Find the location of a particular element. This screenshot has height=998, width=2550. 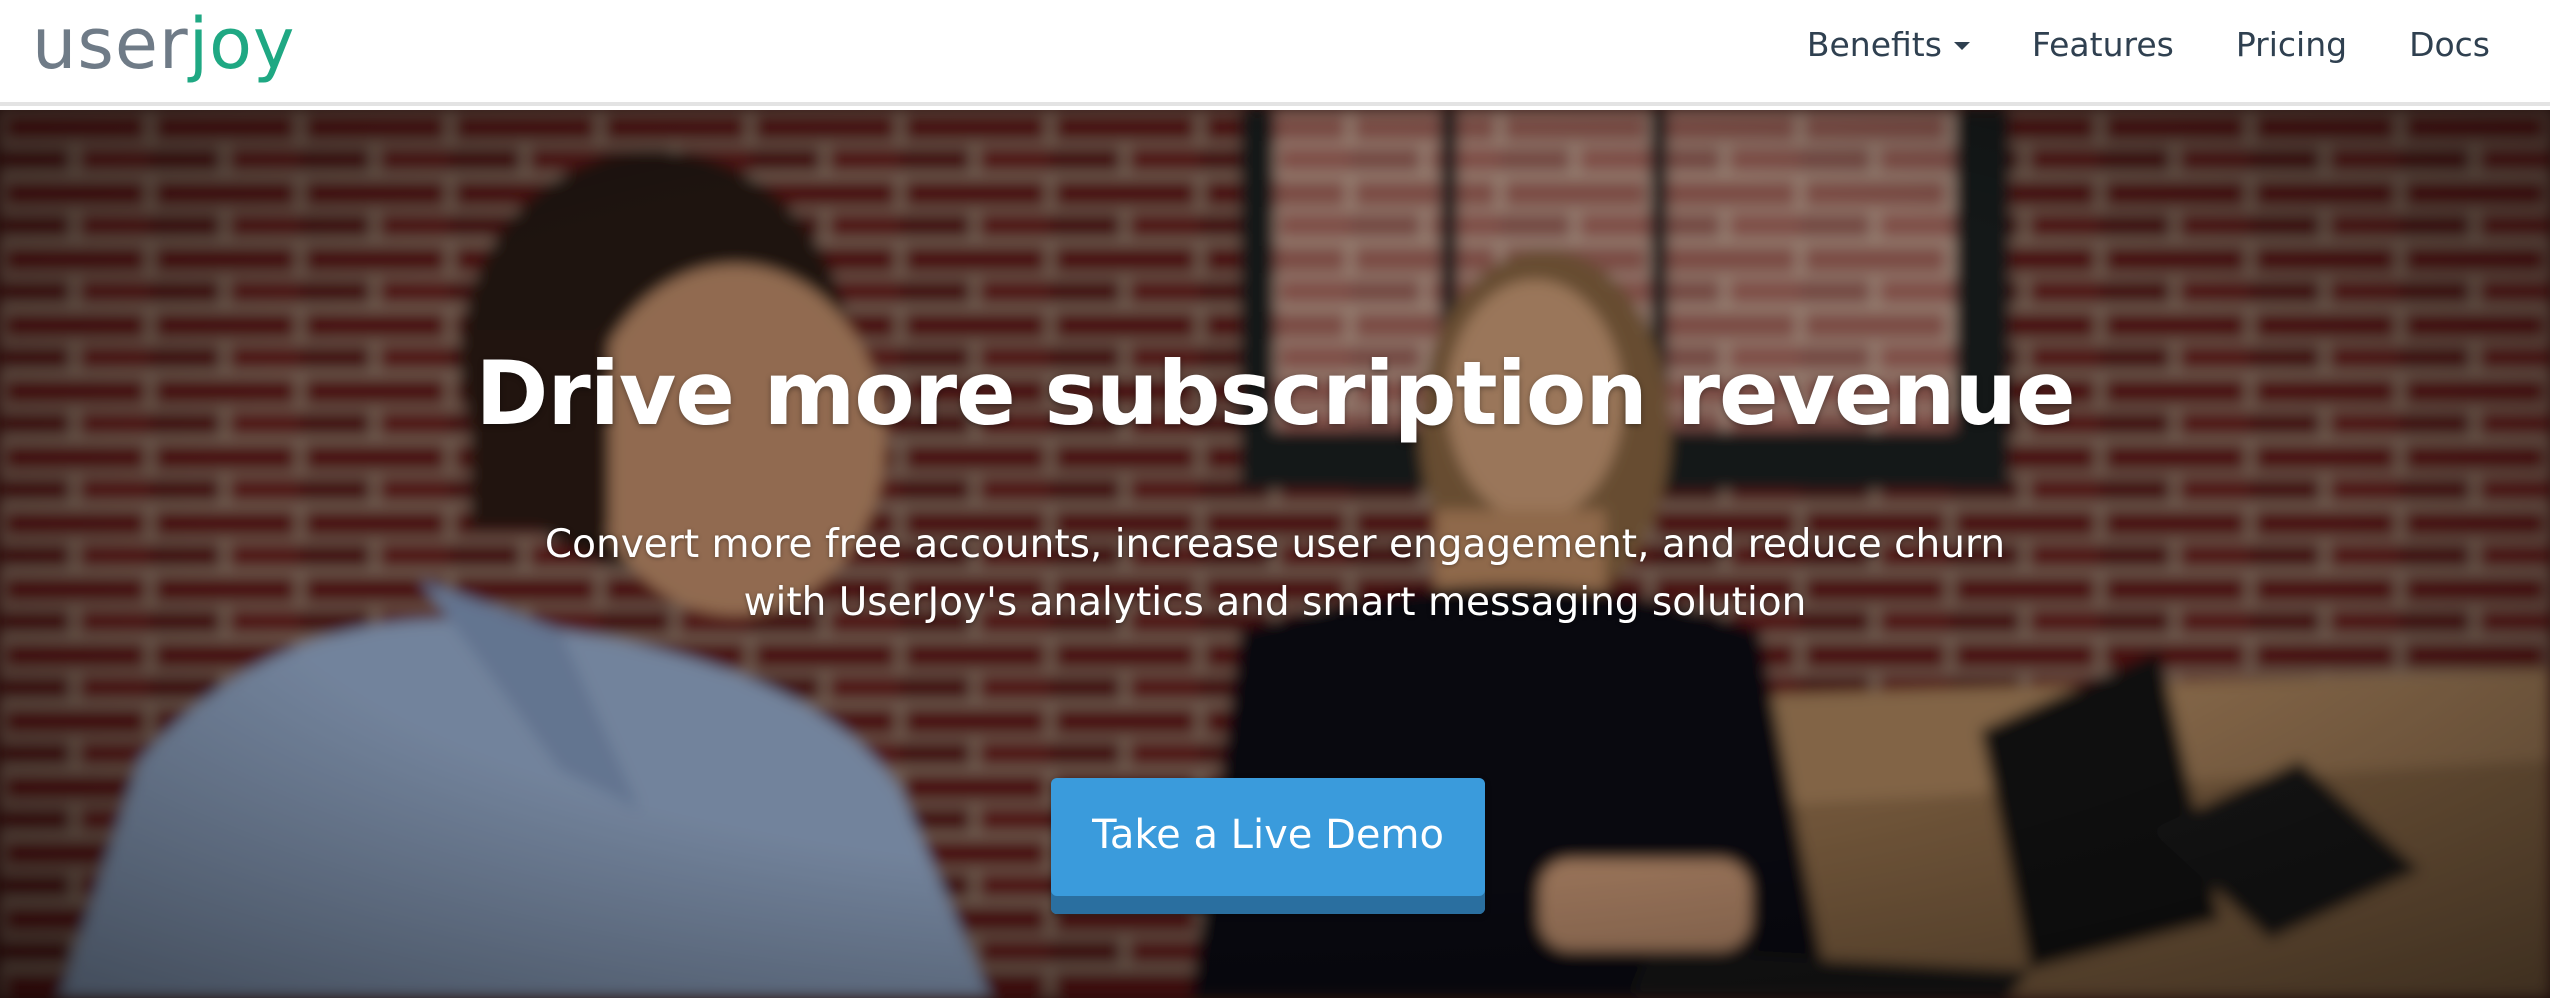

logo-text-joy: joy is located at coordinates (242, 44).